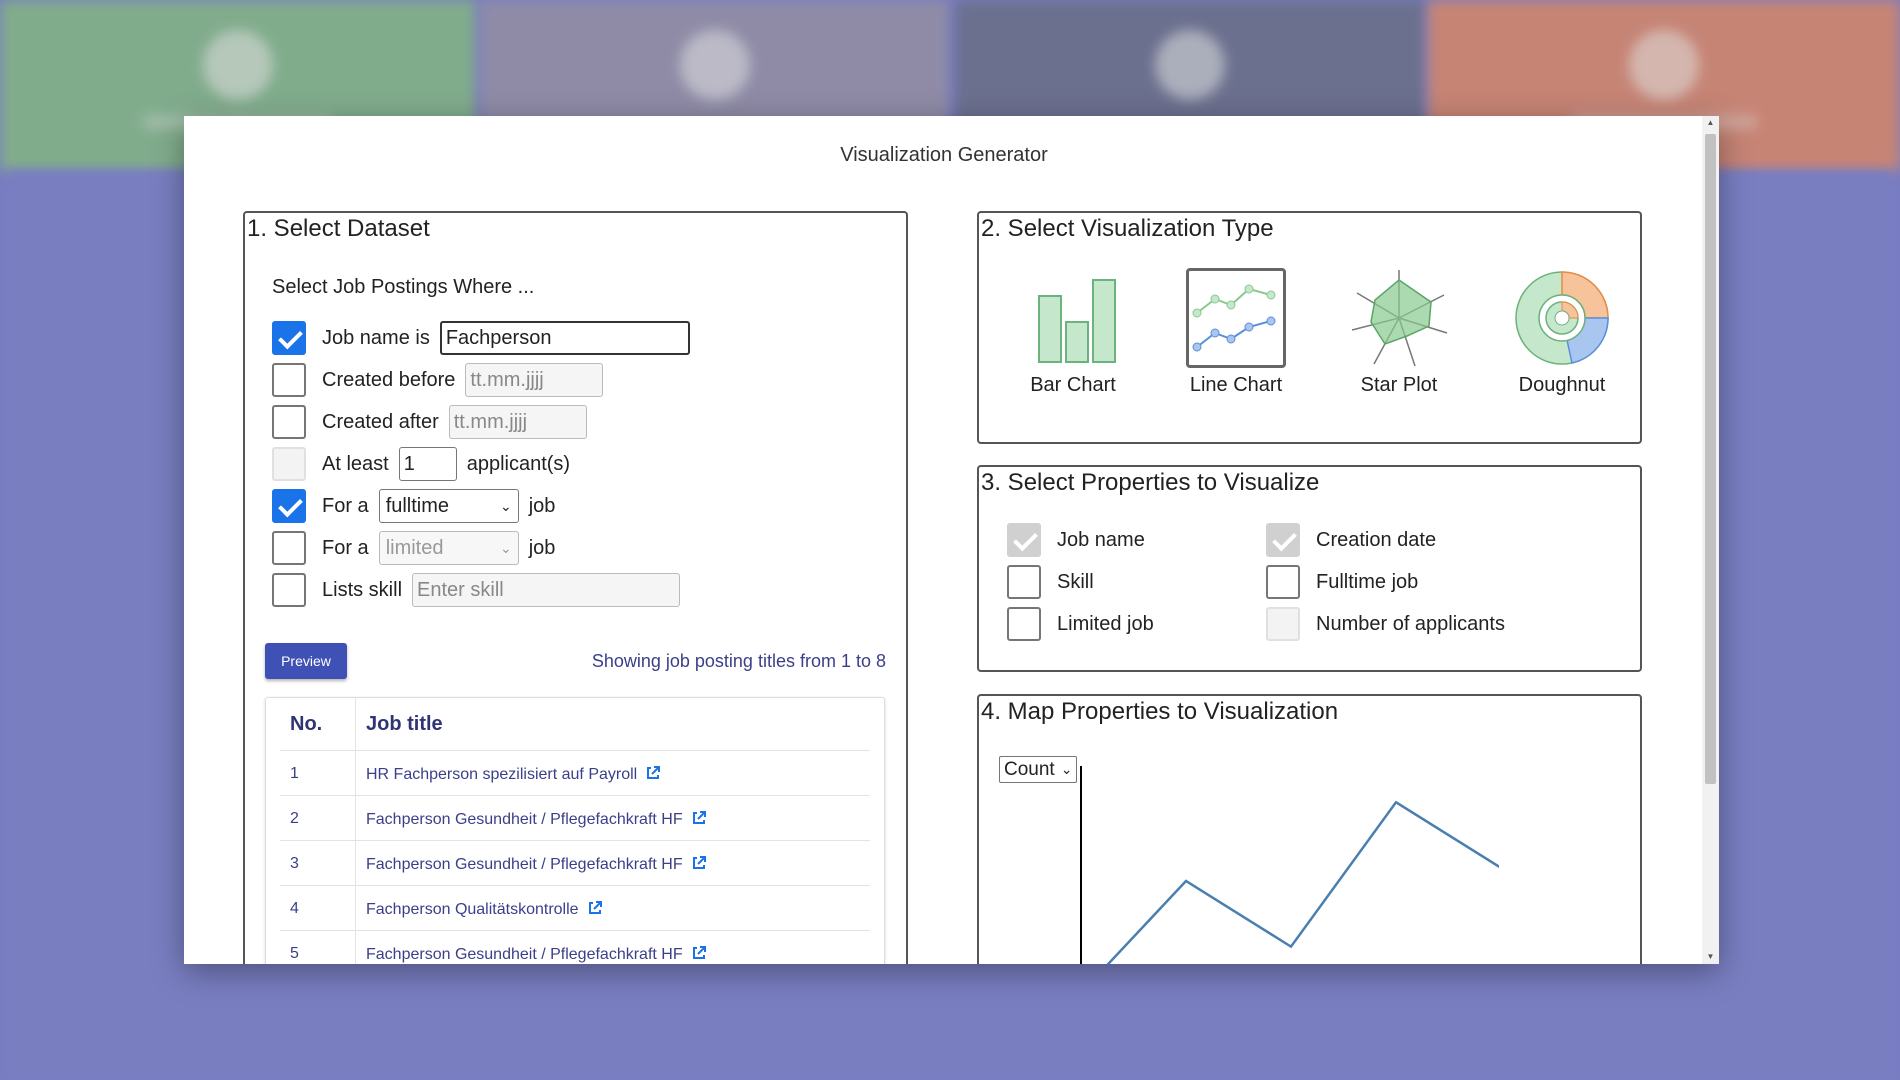 The image size is (1900, 1080). I want to click on applicants-suffix: applicant(s), so click(518, 463).